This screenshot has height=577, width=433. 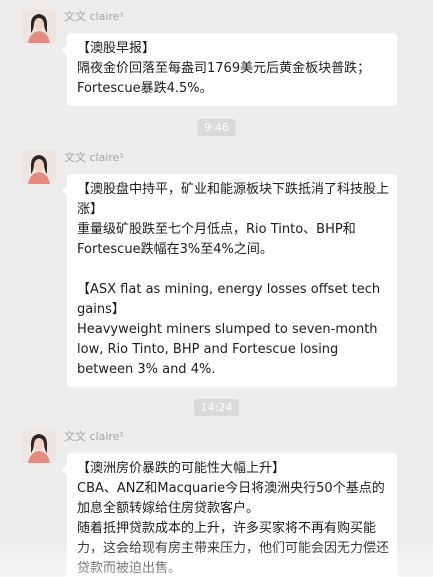 I want to click on timestamp: 14:24, so click(x=216, y=407).